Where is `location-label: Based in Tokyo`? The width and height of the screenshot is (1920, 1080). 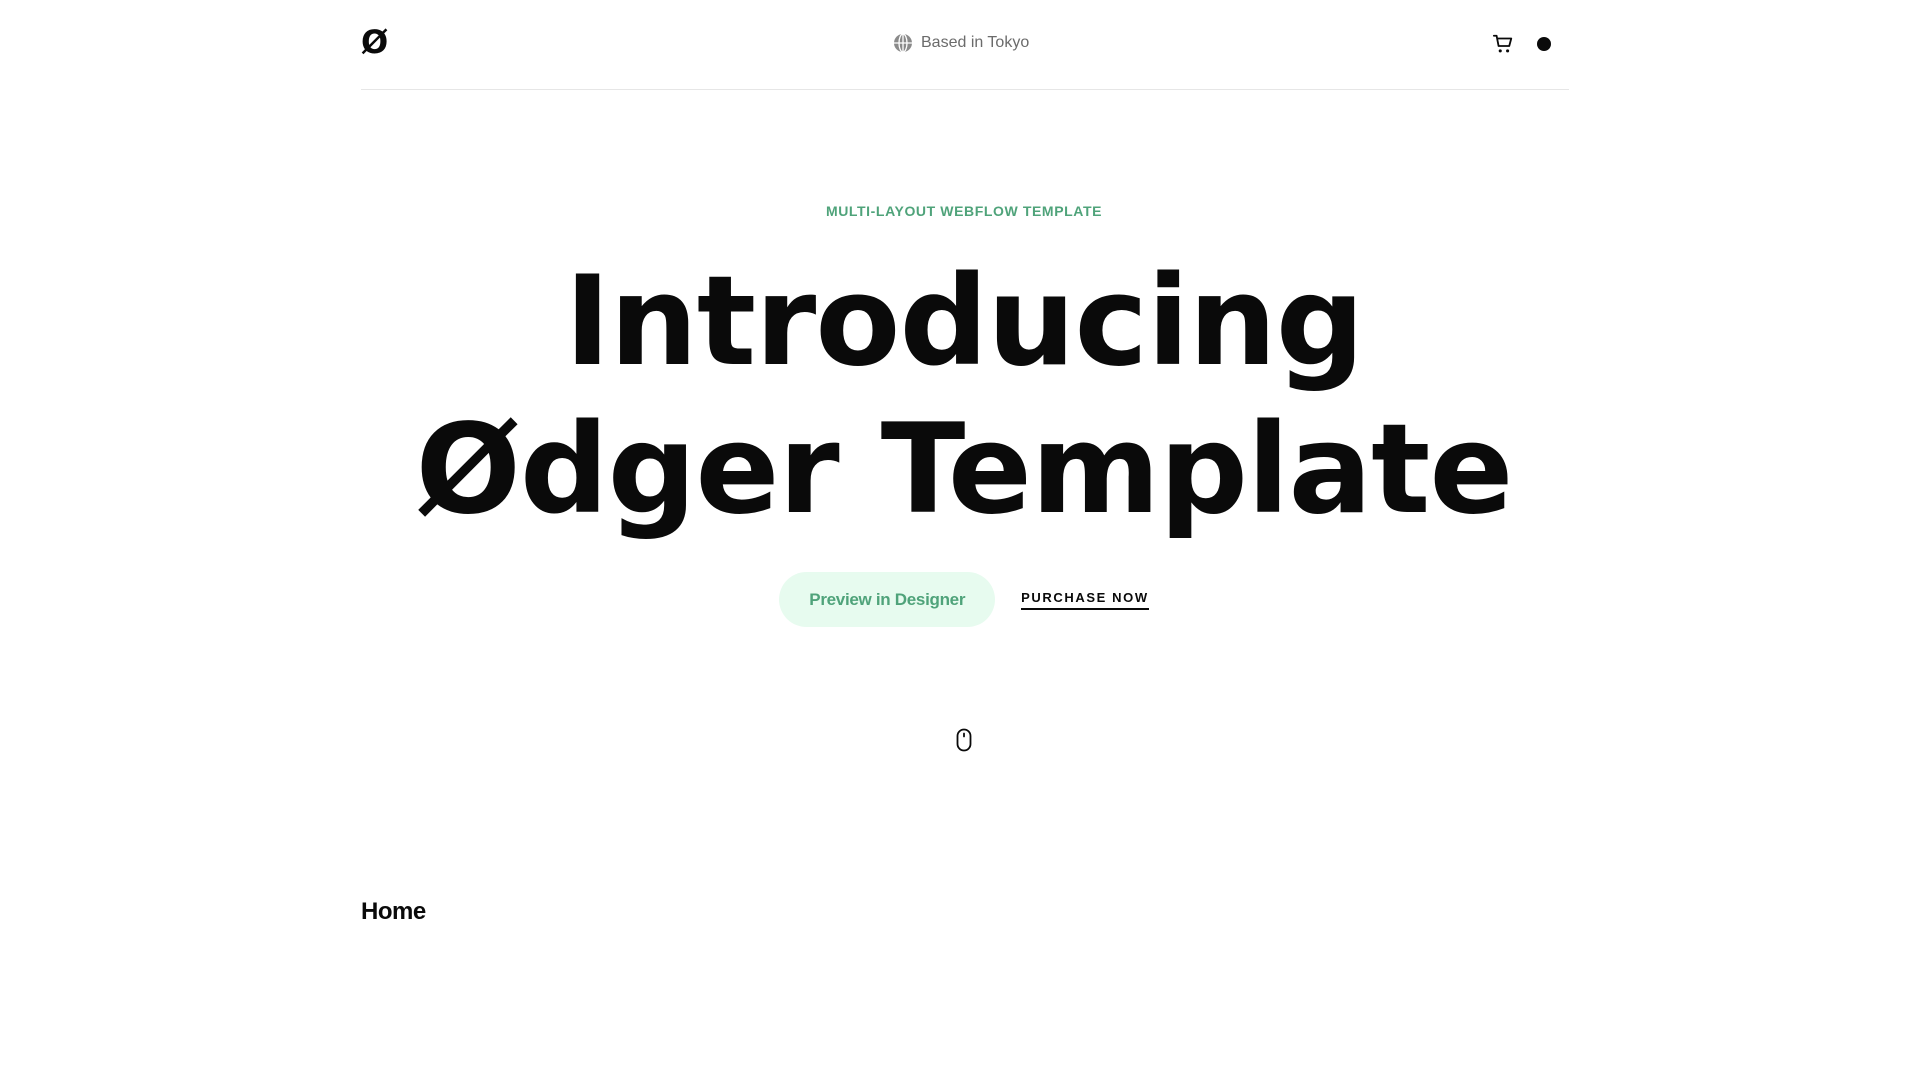
location-label: Based in Tokyo is located at coordinates (961, 43).